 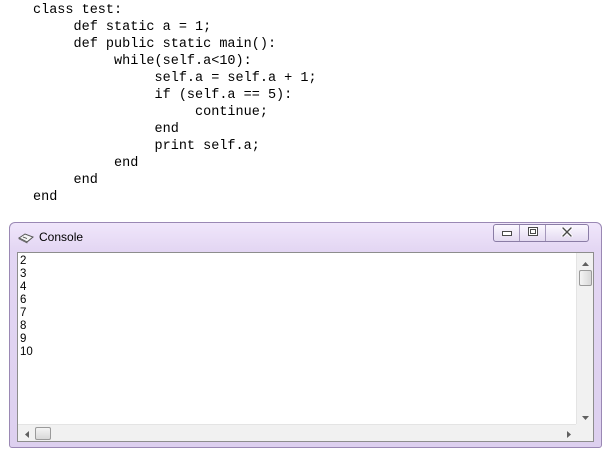 I want to click on scroll-up-button, so click(x=585, y=261).